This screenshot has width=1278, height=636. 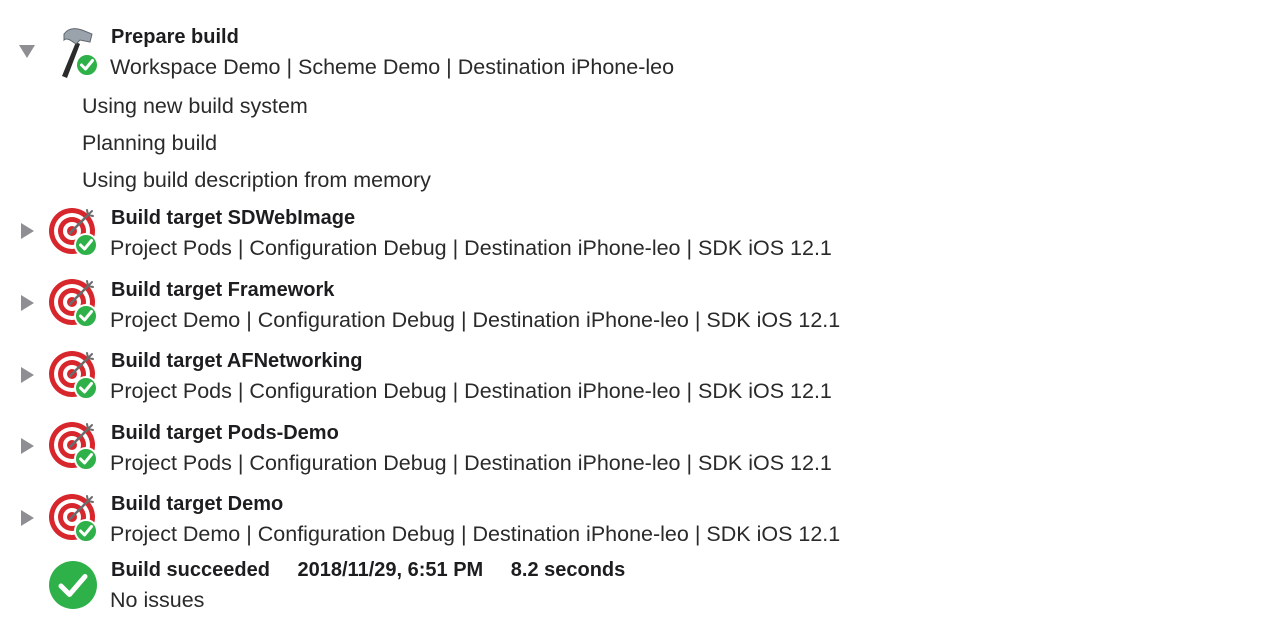 What do you see at coordinates (27, 51) in the screenshot?
I see `disclosure-triangle-expanded-icon` at bounding box center [27, 51].